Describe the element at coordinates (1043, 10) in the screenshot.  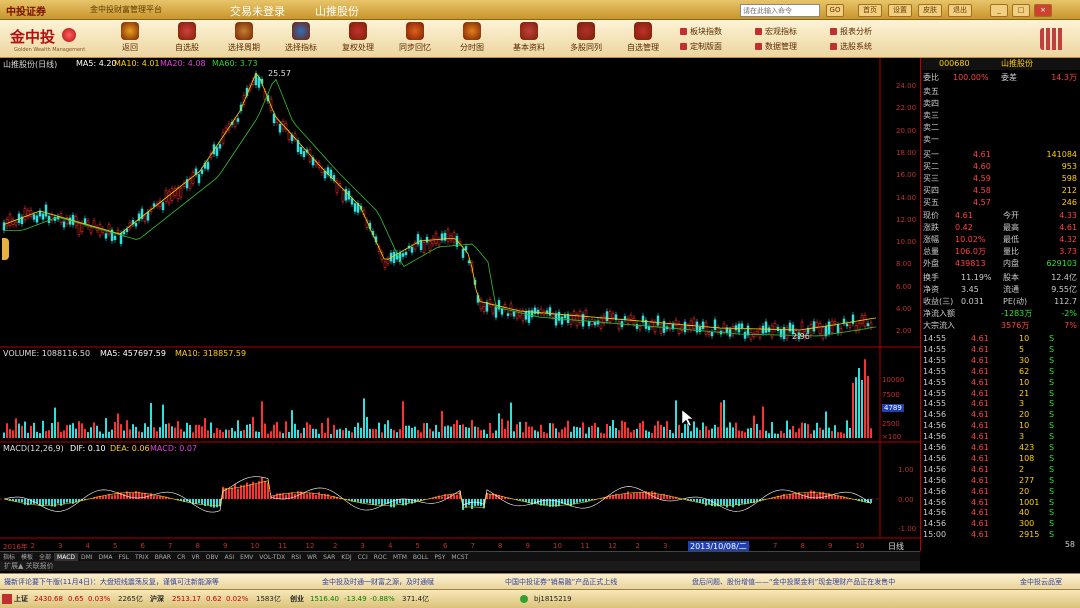
I see `close-button: ×` at that location.